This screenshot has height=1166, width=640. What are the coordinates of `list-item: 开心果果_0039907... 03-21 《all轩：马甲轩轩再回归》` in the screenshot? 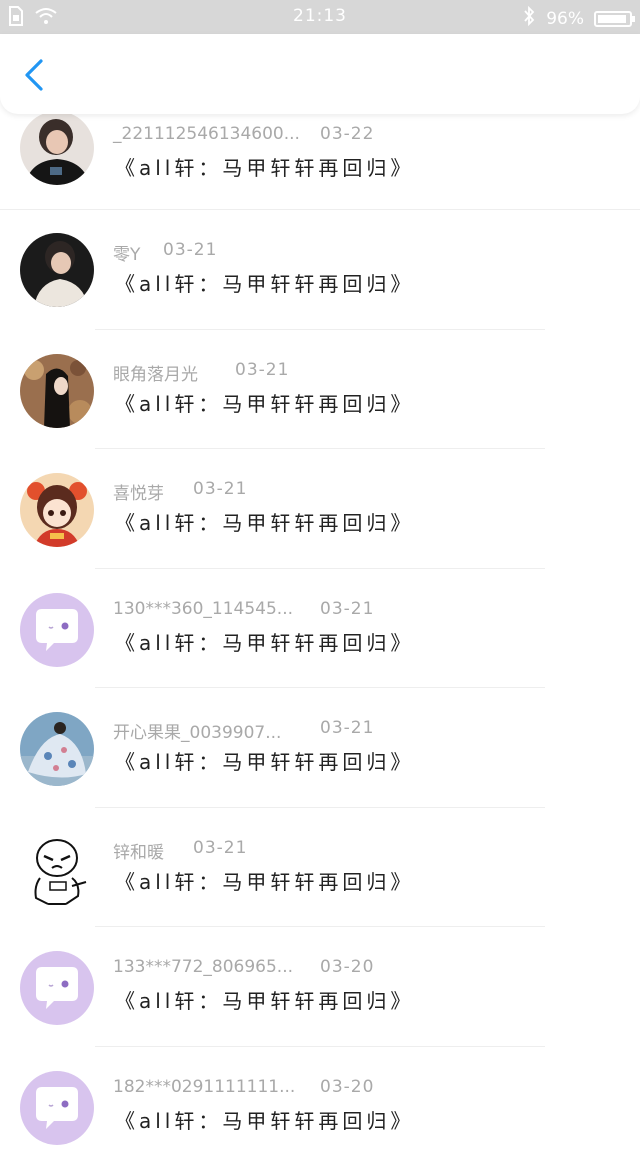 It's located at (320, 748).